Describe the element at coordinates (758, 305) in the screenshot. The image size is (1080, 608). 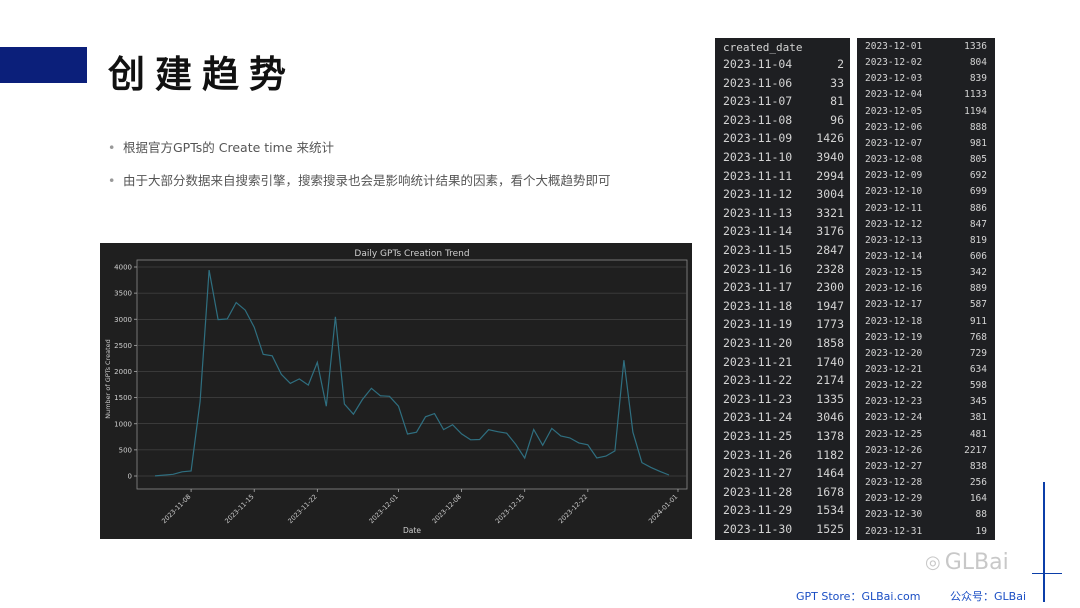
I see `row-date: 2023-11-18` at that location.